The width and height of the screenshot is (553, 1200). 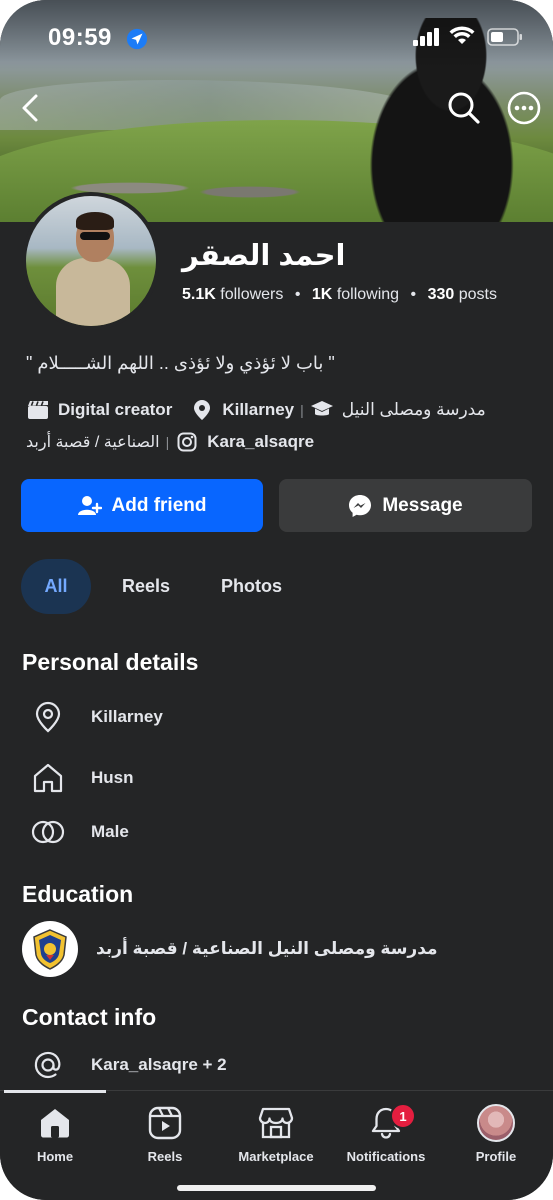 What do you see at coordinates (165, 1156) in the screenshot?
I see `nav-reels-label: Reels` at bounding box center [165, 1156].